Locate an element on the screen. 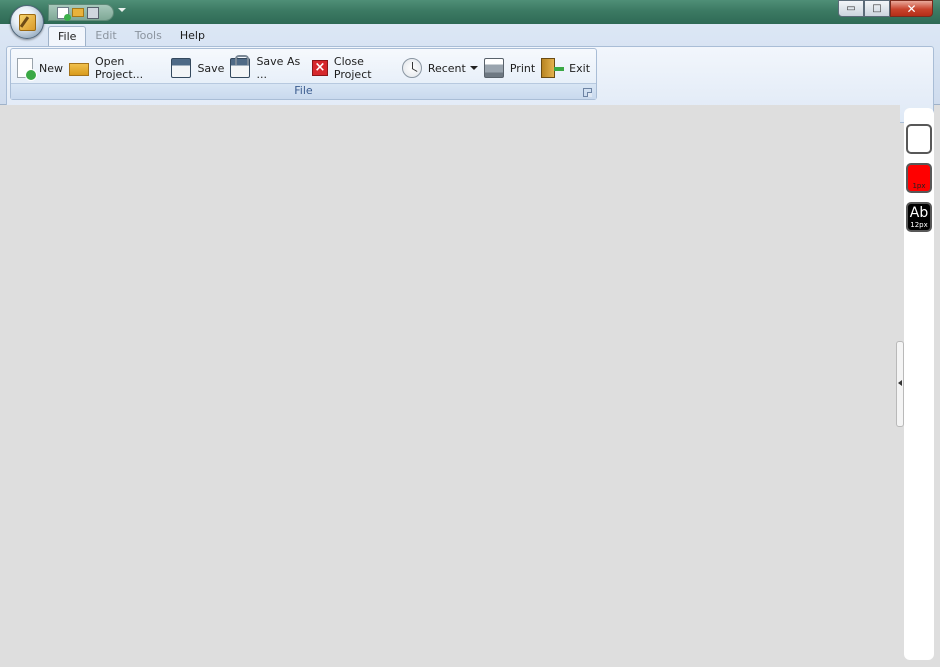 The width and height of the screenshot is (940, 667). close-x-icon: × is located at coordinates (319, 68).